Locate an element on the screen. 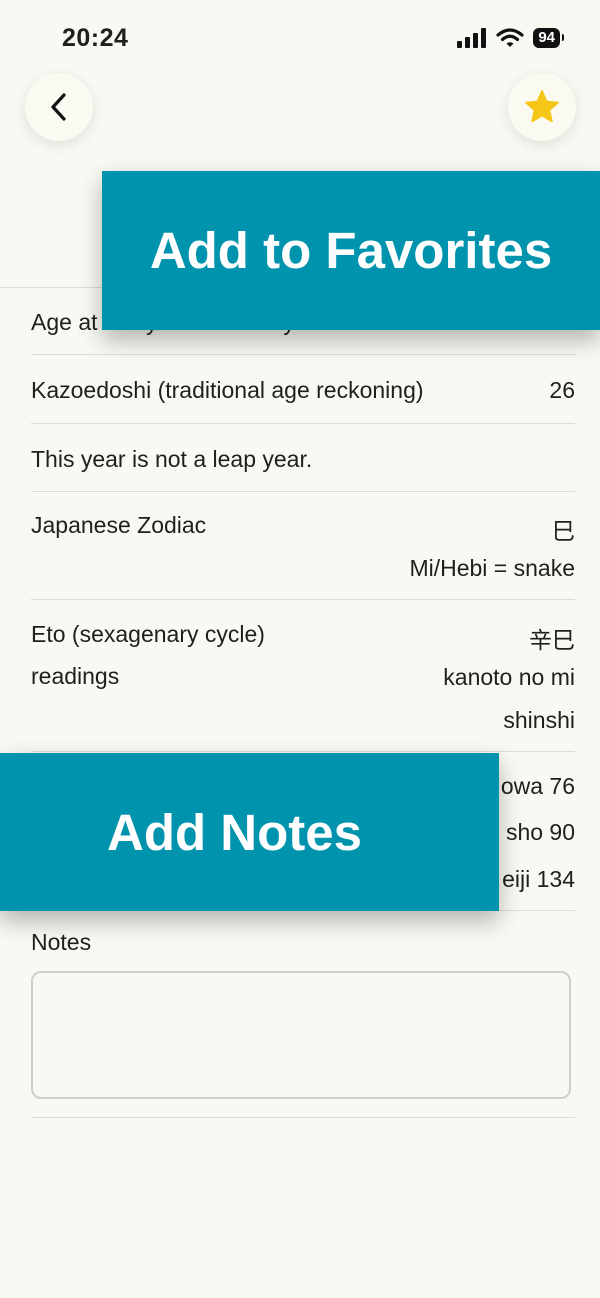 The width and height of the screenshot is (600, 1298). eto-reading-1: kanoto no mi is located at coordinates (509, 677).